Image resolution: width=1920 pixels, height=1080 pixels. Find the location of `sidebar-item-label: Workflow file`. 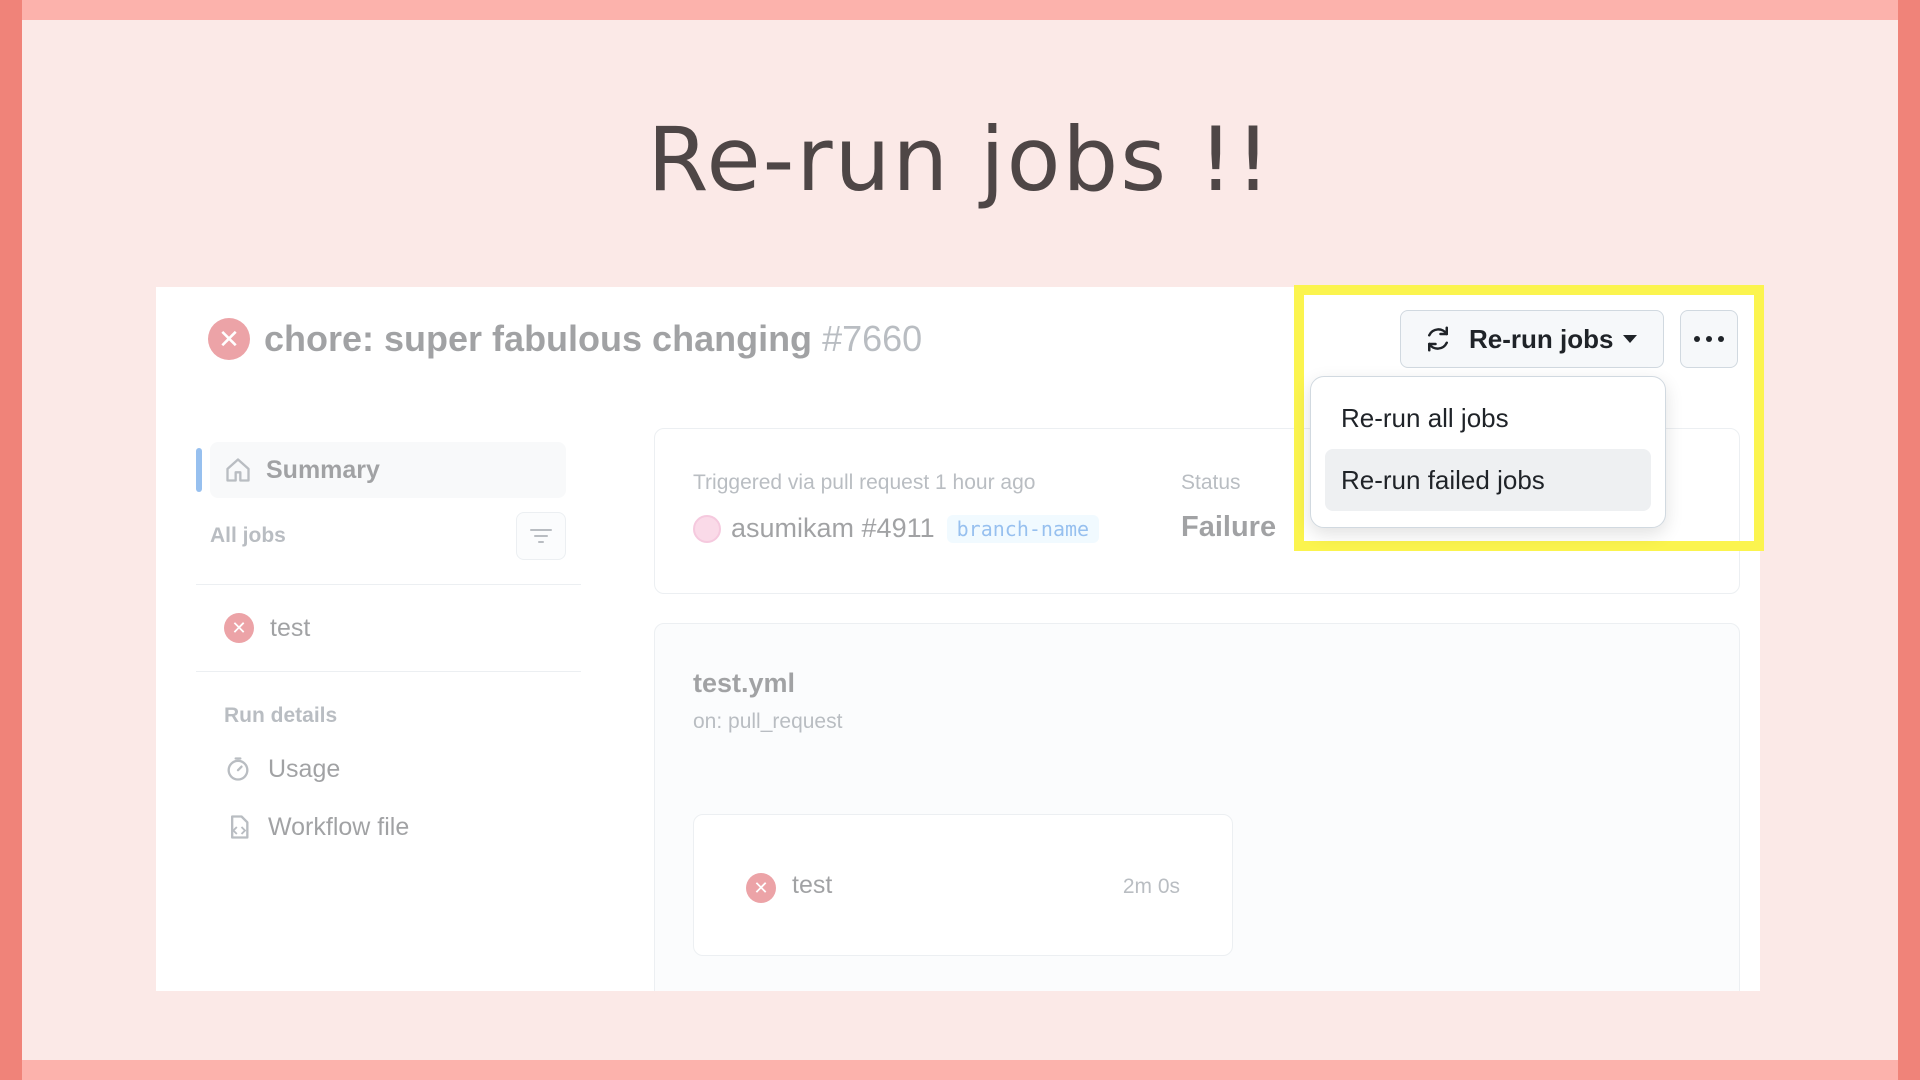

sidebar-item-label: Workflow file is located at coordinates (339, 826).